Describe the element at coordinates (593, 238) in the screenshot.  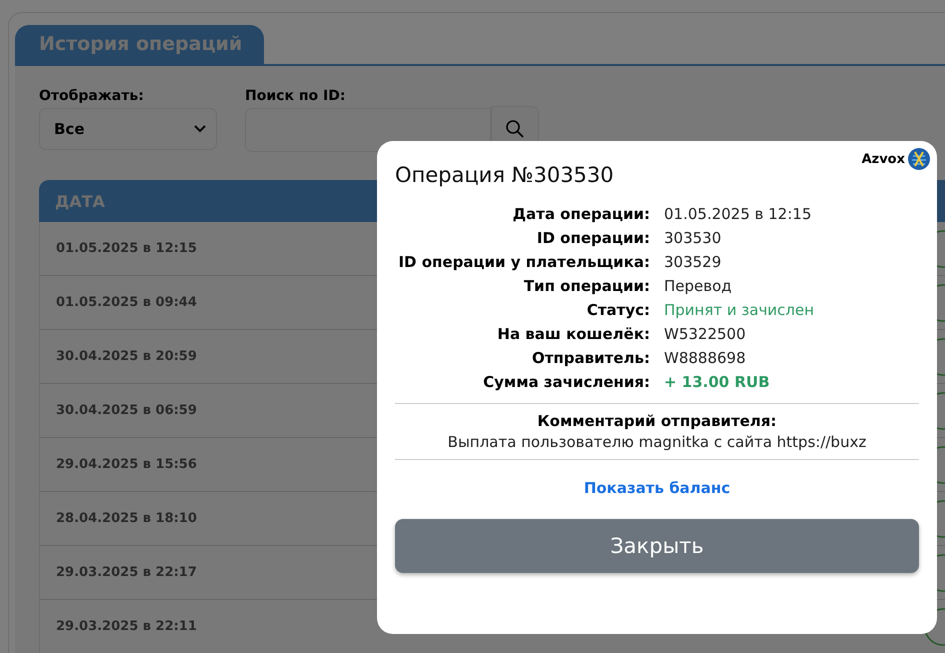
I see `detail-label: ID операции:` at that location.